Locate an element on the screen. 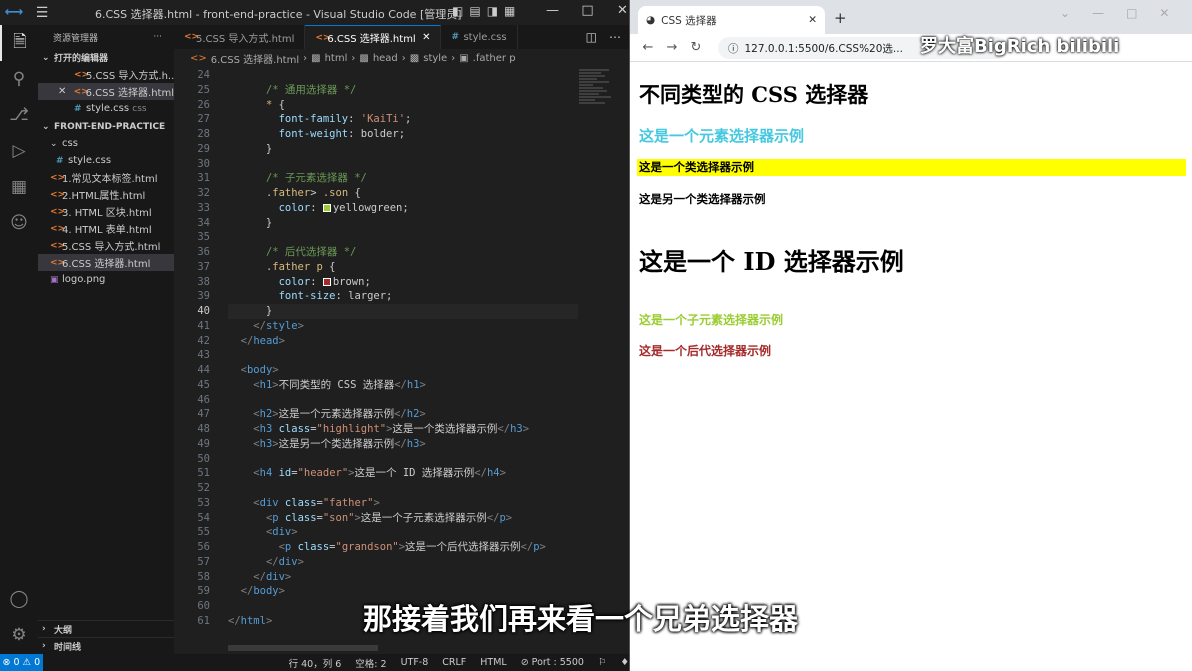 This screenshot has width=1192, height=671. breadcrumb-selector: .father p is located at coordinates (494, 58).